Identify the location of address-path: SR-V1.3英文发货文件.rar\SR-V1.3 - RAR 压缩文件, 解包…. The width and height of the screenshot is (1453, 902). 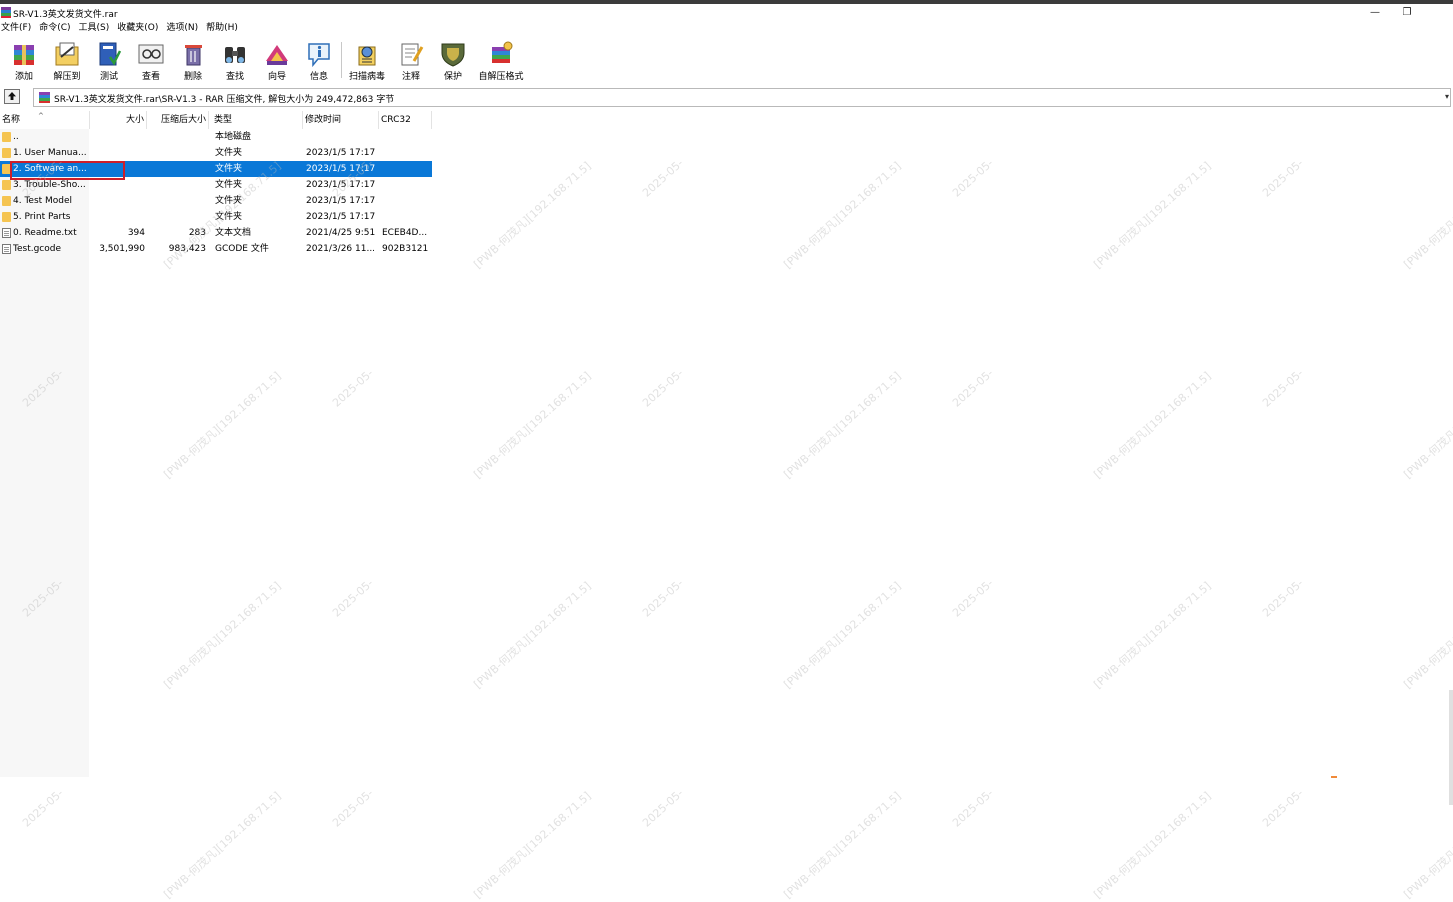
(224, 100).